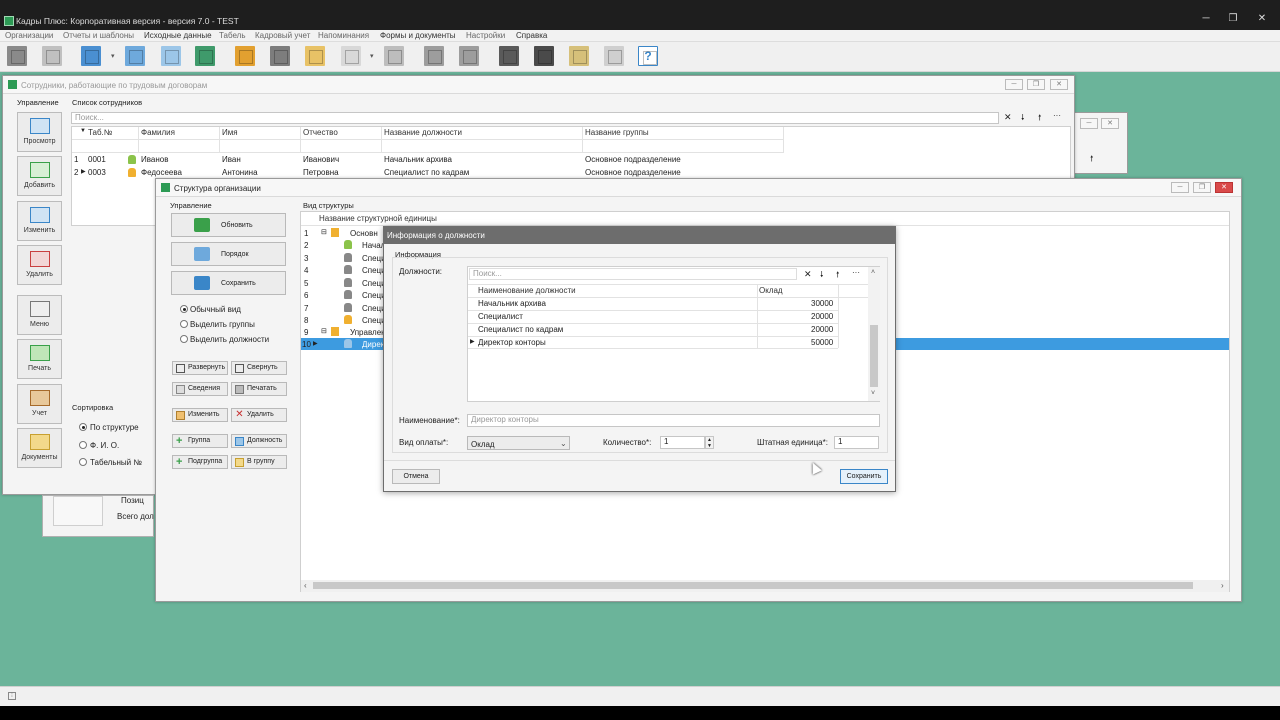 The image size is (1280, 720). What do you see at coordinates (648, 56) in the screenshot?
I see `help-icon: ?` at bounding box center [648, 56].